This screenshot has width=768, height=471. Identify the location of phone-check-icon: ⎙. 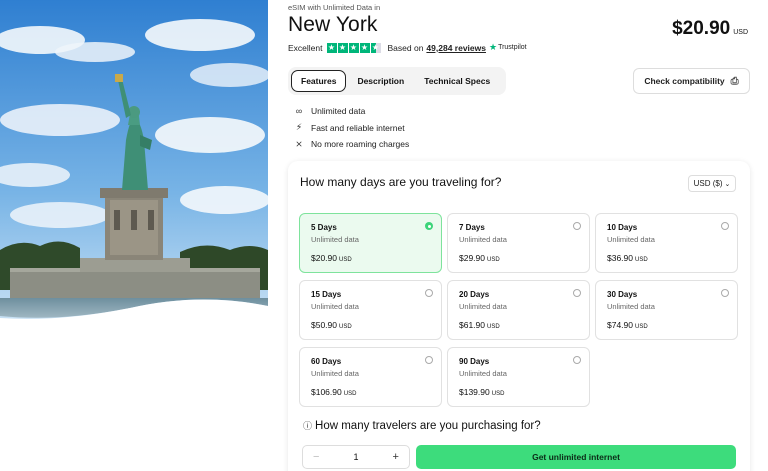
(734, 81).